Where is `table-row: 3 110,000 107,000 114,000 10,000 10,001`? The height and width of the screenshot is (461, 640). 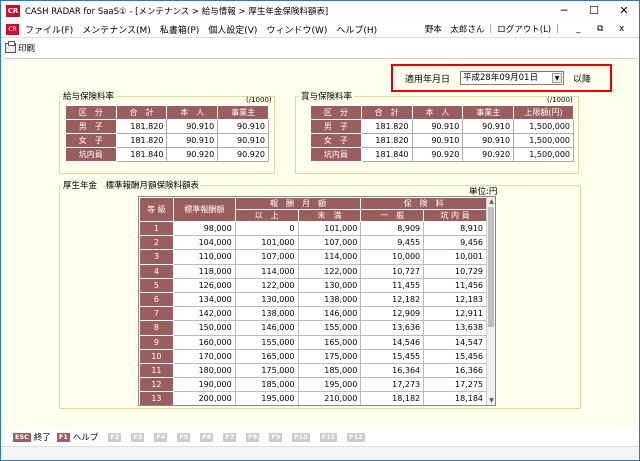 table-row: 3 110,000 107,000 114,000 10,000 10,001 is located at coordinates (313, 257).